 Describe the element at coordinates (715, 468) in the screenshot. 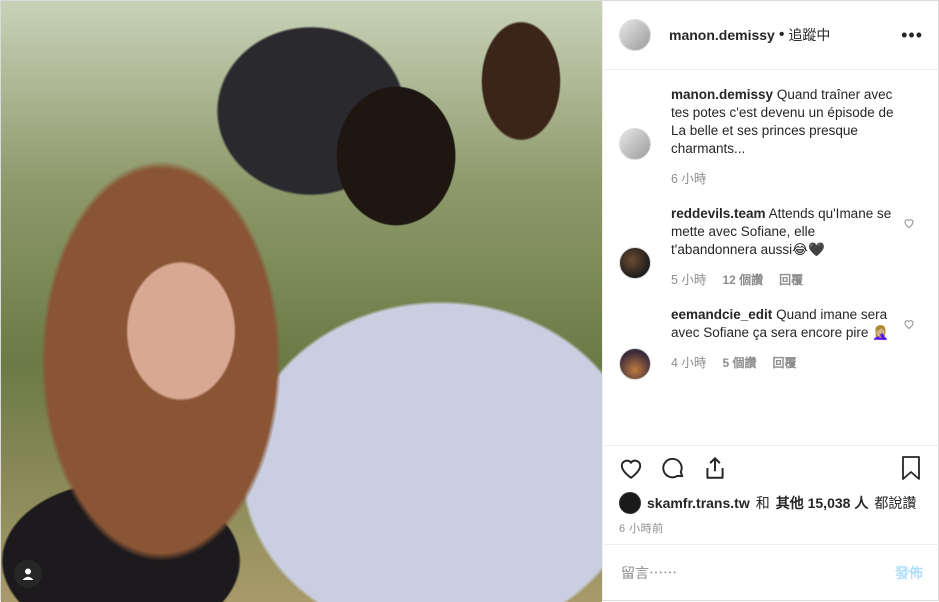

I see `share-icon` at that location.